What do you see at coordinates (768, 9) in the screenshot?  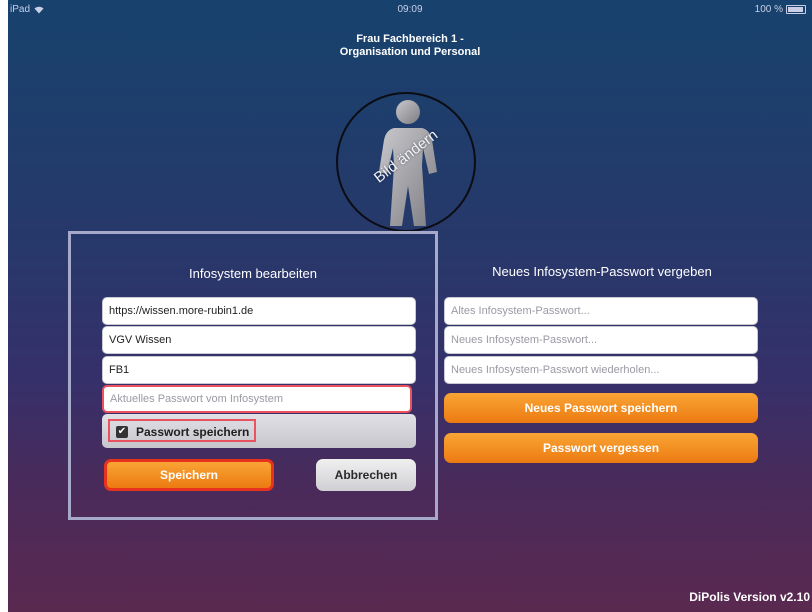 I see `battery-percentage: 100 %` at bounding box center [768, 9].